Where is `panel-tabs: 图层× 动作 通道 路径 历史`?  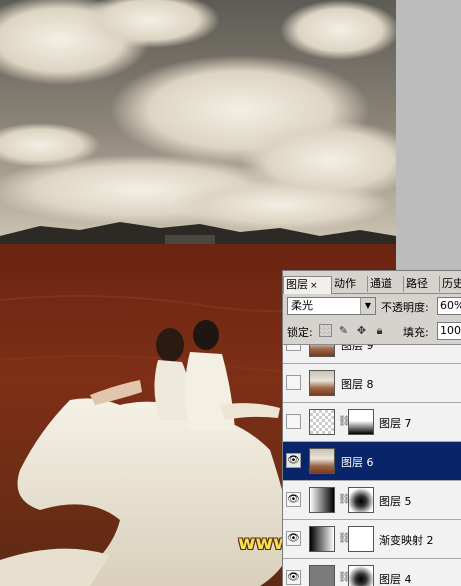
panel-tabs: 图层× 动作 通道 路径 历史 is located at coordinates (372, 285).